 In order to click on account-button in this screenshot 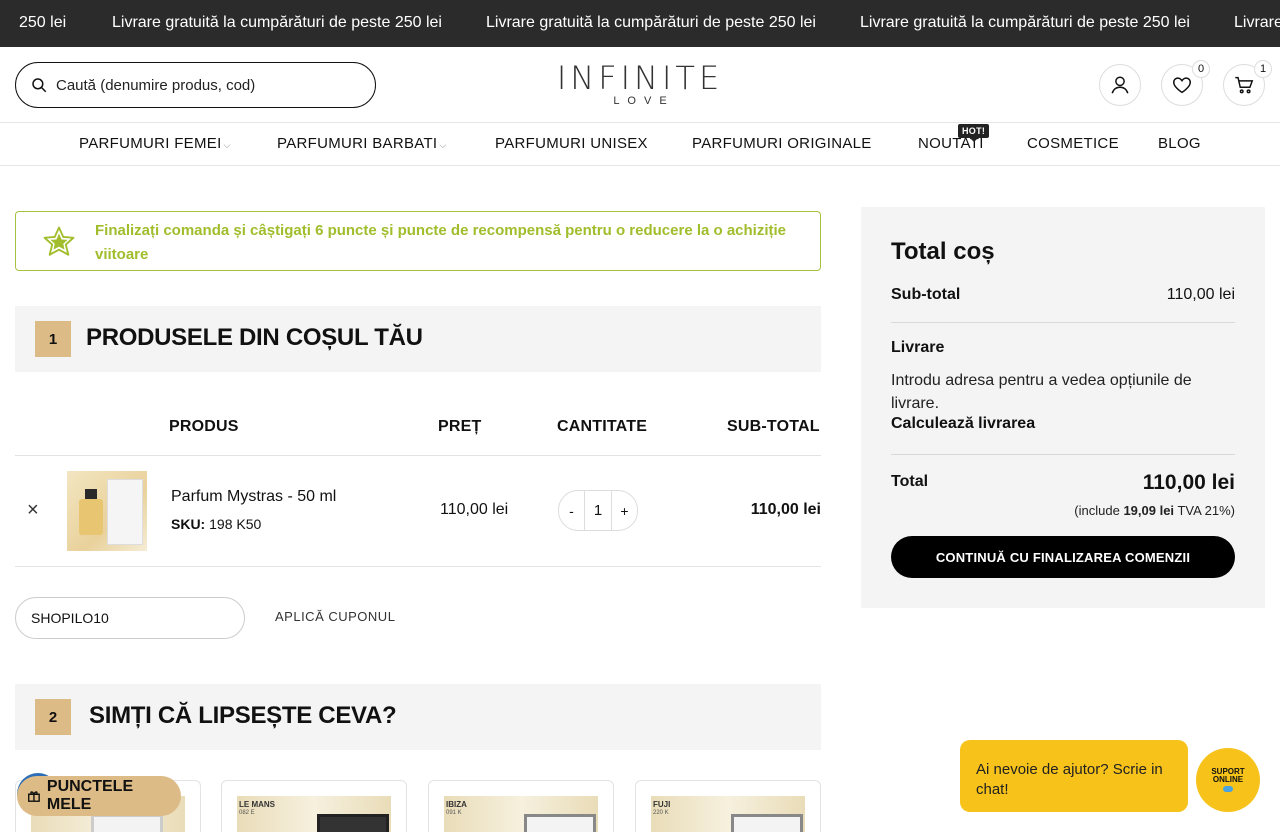, I will do `click(1120, 85)`.